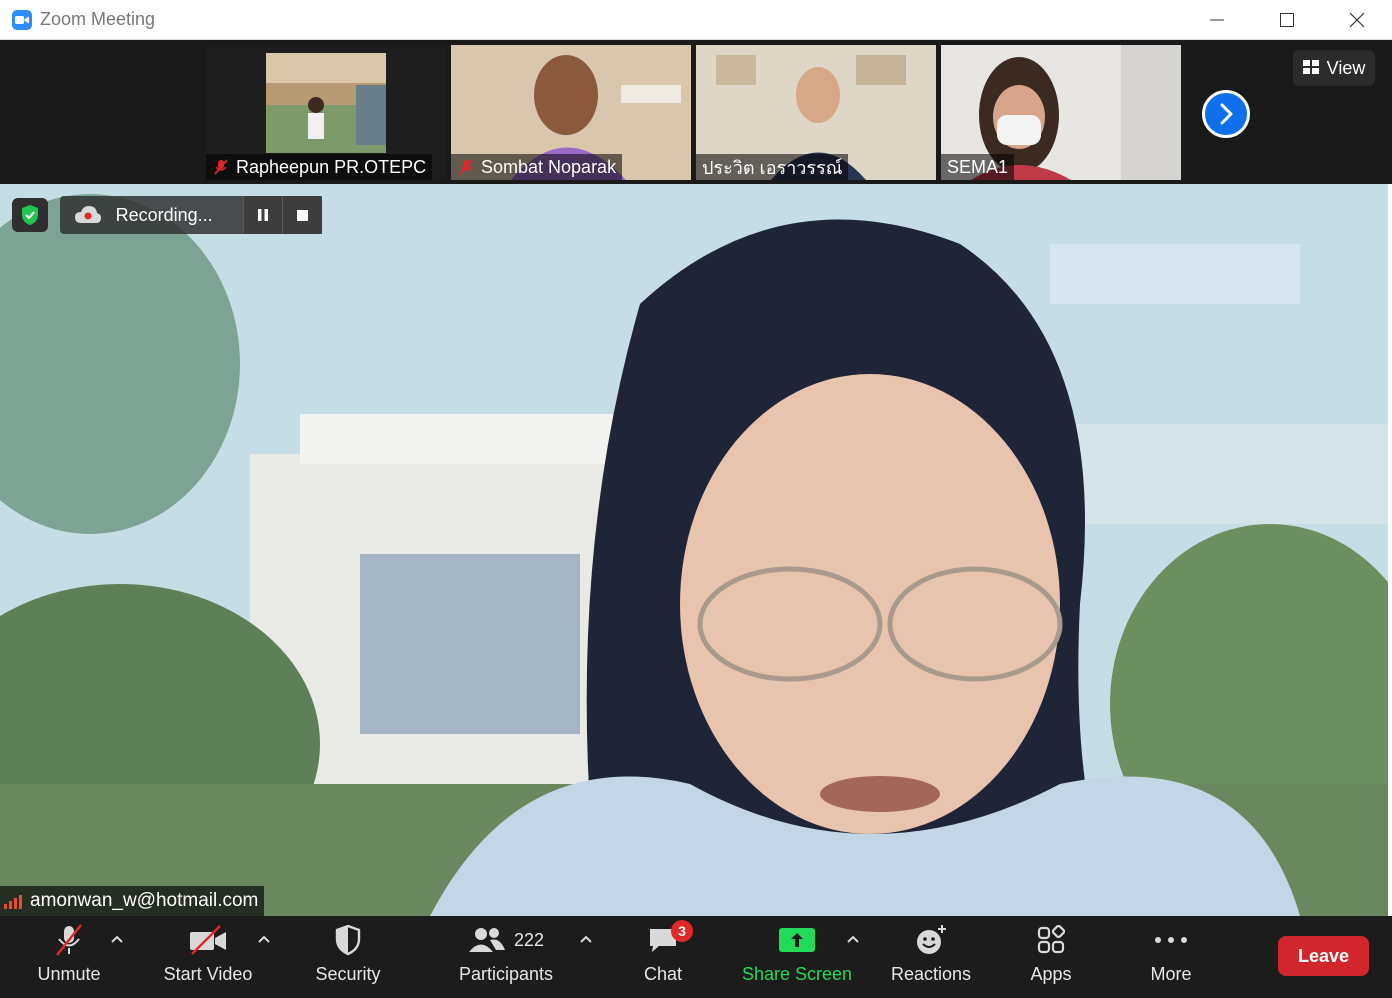 The image size is (1392, 998). What do you see at coordinates (331, 166) in the screenshot?
I see `participant-name: Rapheepun PR.OTEPC` at bounding box center [331, 166].